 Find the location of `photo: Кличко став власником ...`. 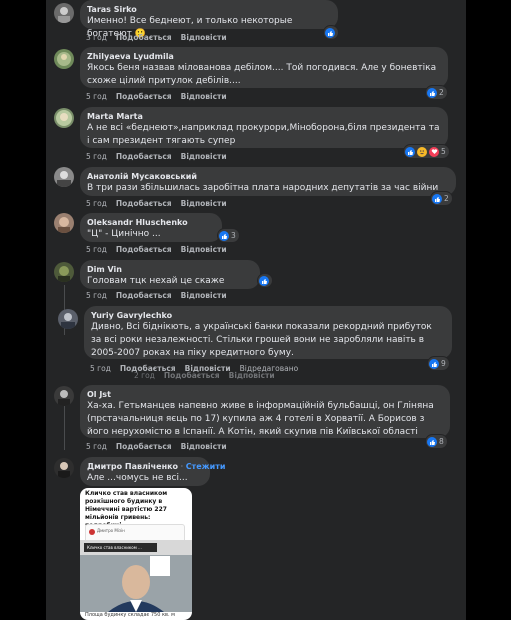

photo: Кличко став власником ... is located at coordinates (136, 576).